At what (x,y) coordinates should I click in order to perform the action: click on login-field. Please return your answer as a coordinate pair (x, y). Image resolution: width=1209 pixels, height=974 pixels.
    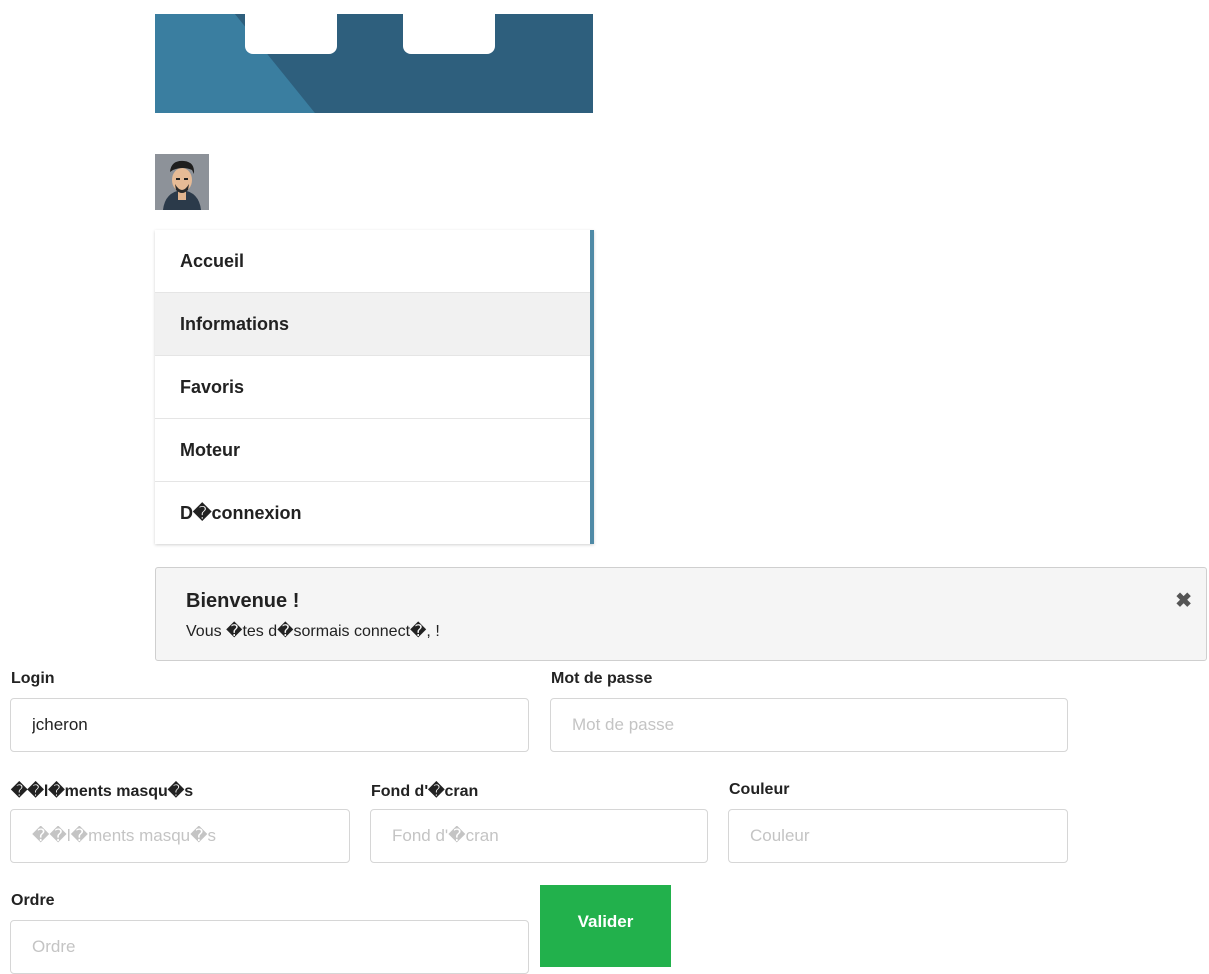
    Looking at the image, I should click on (269, 725).